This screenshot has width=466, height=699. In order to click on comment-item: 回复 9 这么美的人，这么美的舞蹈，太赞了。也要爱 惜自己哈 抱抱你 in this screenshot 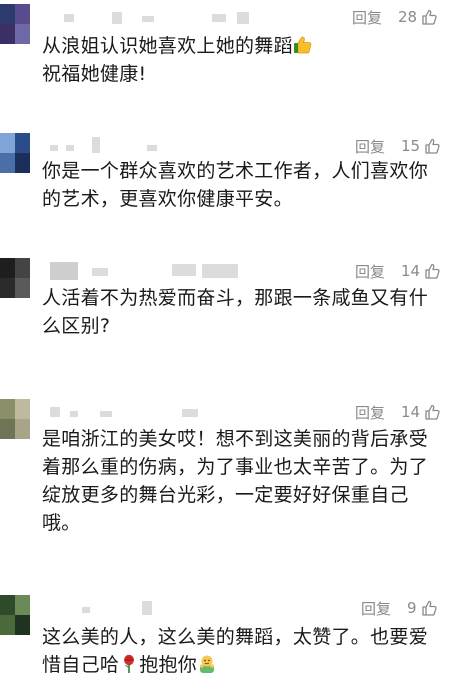, I will do `click(233, 645)`.